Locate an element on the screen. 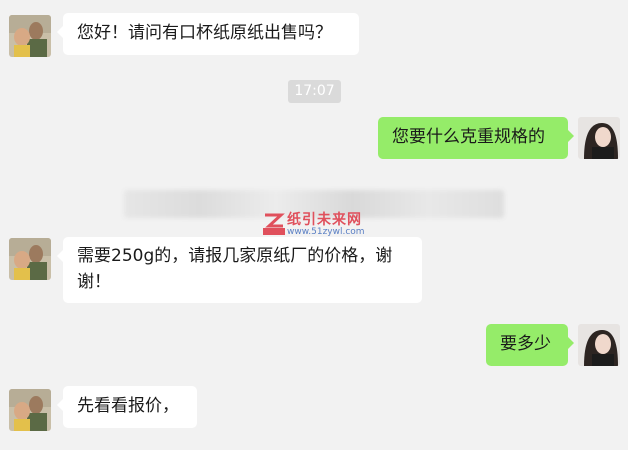 This screenshot has height=450, width=628. site-watermark: 纸引未来网 www.51zywl.com is located at coordinates (318, 225).